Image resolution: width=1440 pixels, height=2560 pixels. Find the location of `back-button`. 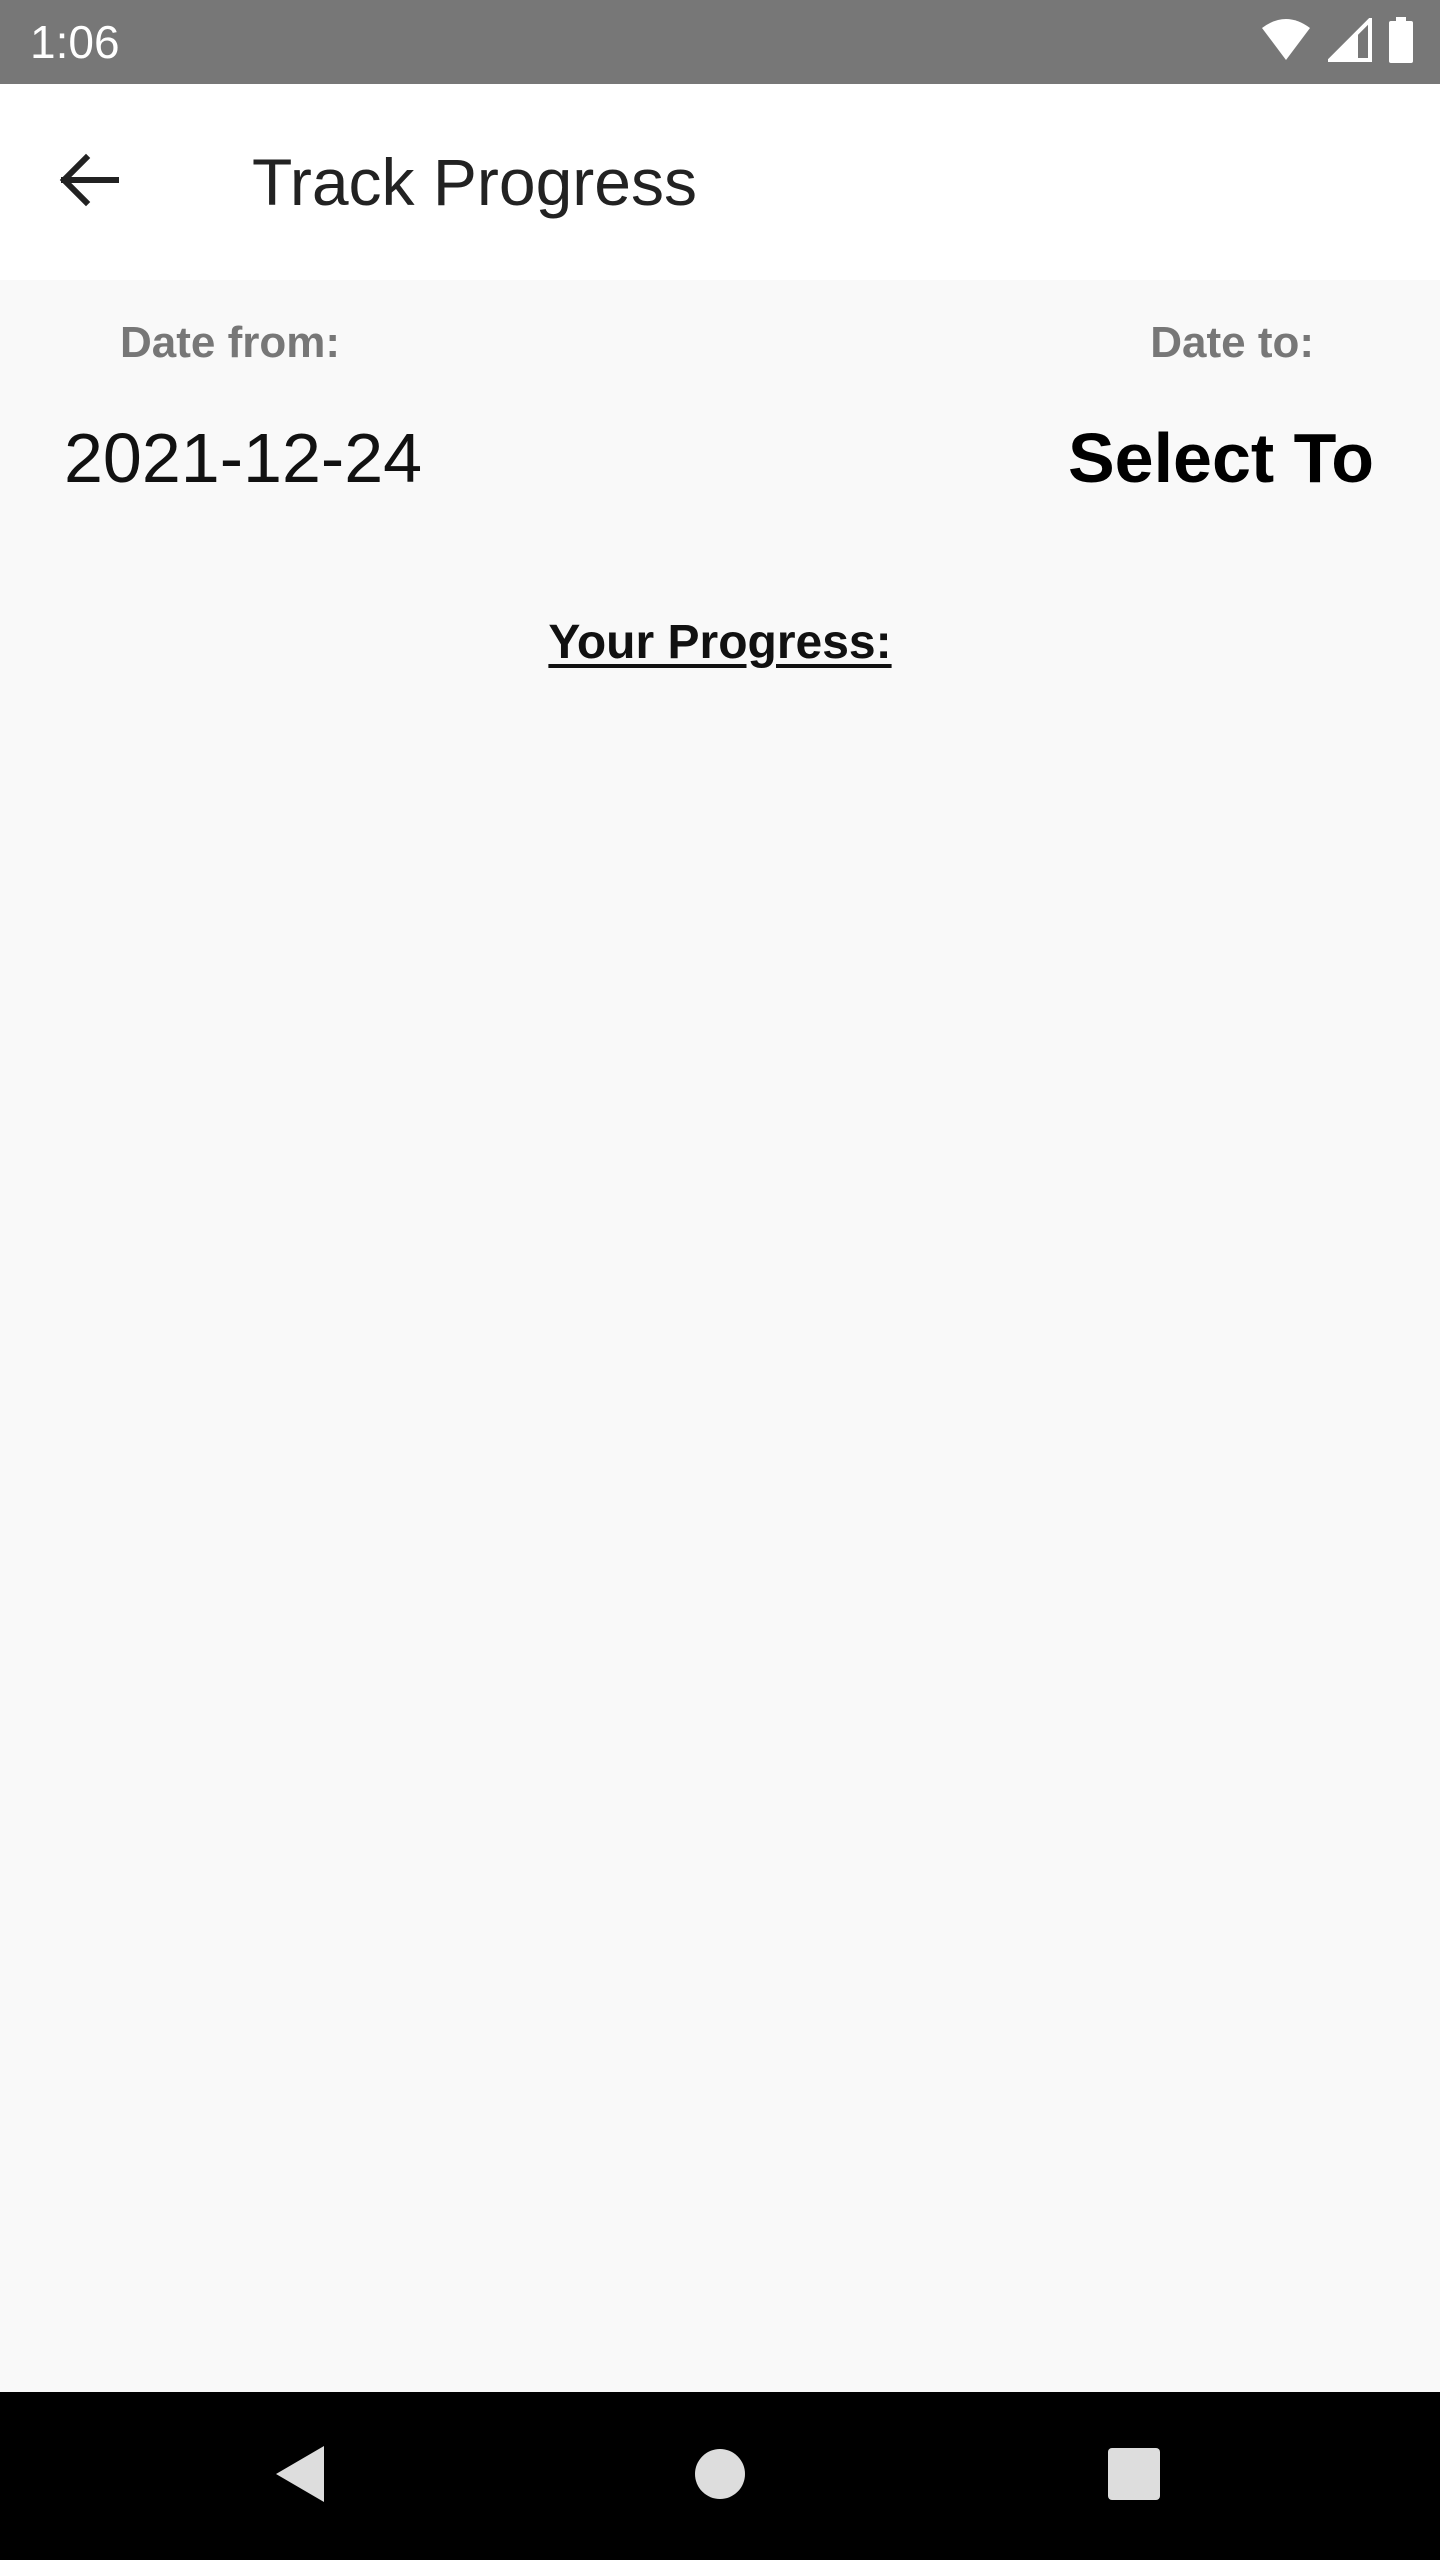

back-button is located at coordinates (88, 182).